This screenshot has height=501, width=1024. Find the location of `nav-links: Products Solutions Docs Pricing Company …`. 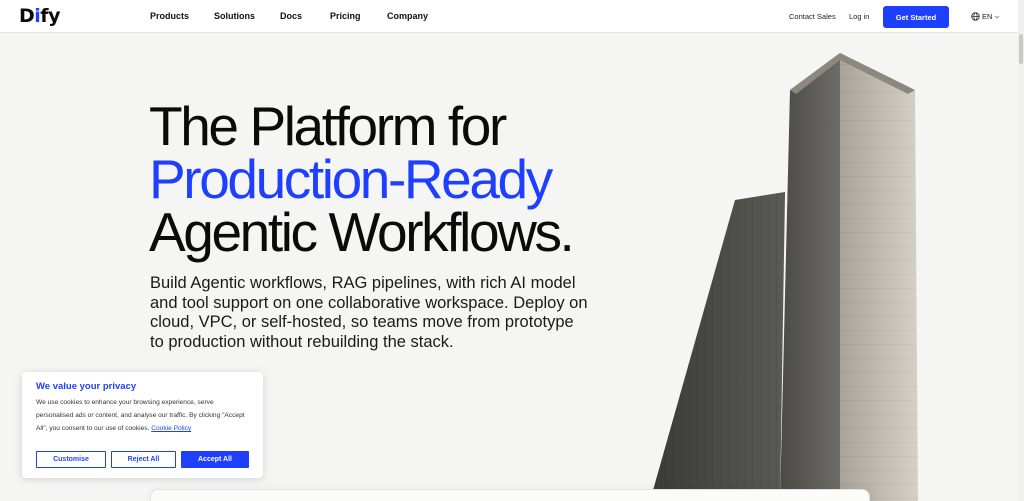

nav-links: Products Solutions Docs Pricing Company … is located at coordinates (512, 16).